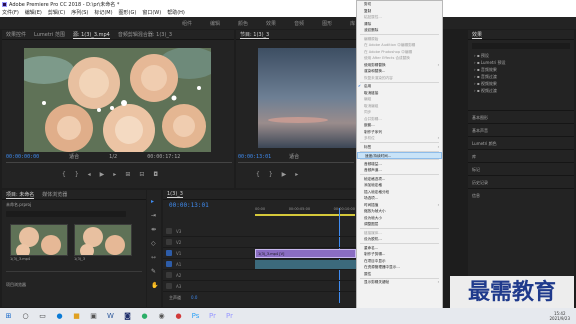 Image resolution: width=576 pixels, height=324 pixels. I want to click on tree-item-audio-transitions: › ▪ 音频过渡, so click(490, 76).